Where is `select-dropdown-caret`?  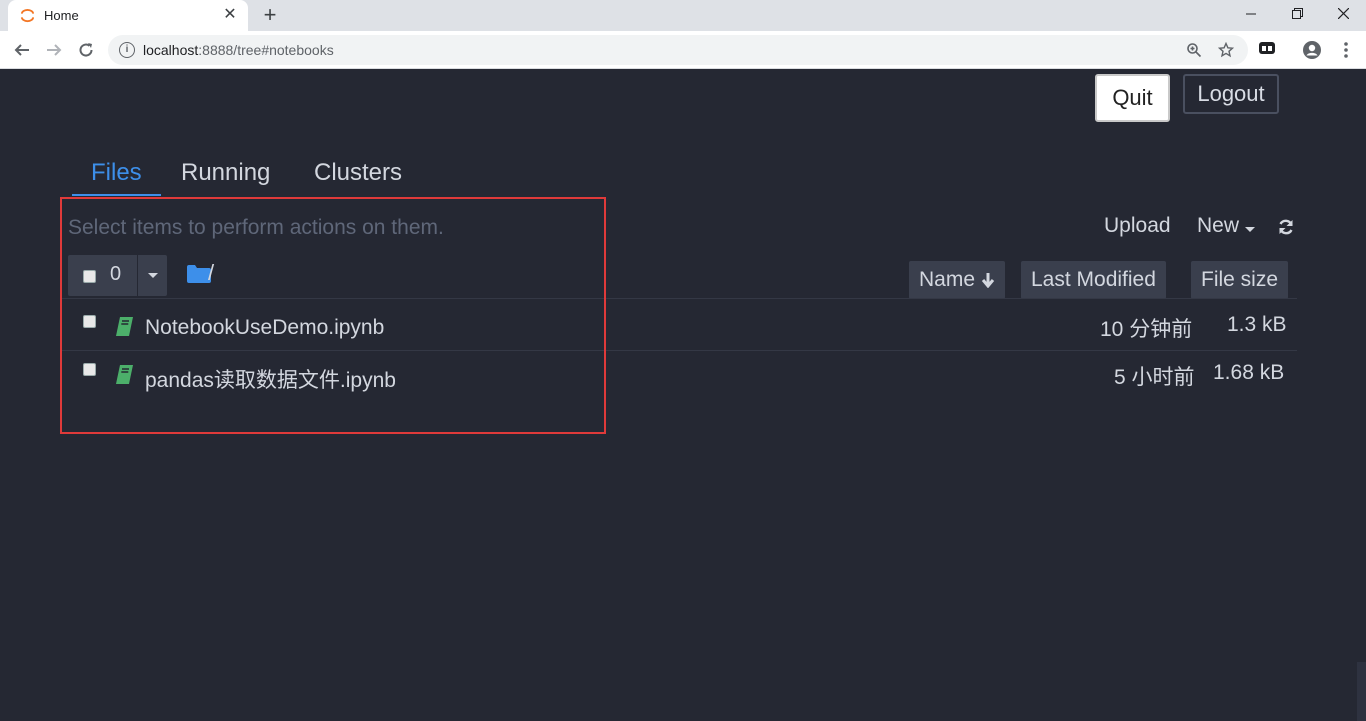 select-dropdown-caret is located at coordinates (152, 275).